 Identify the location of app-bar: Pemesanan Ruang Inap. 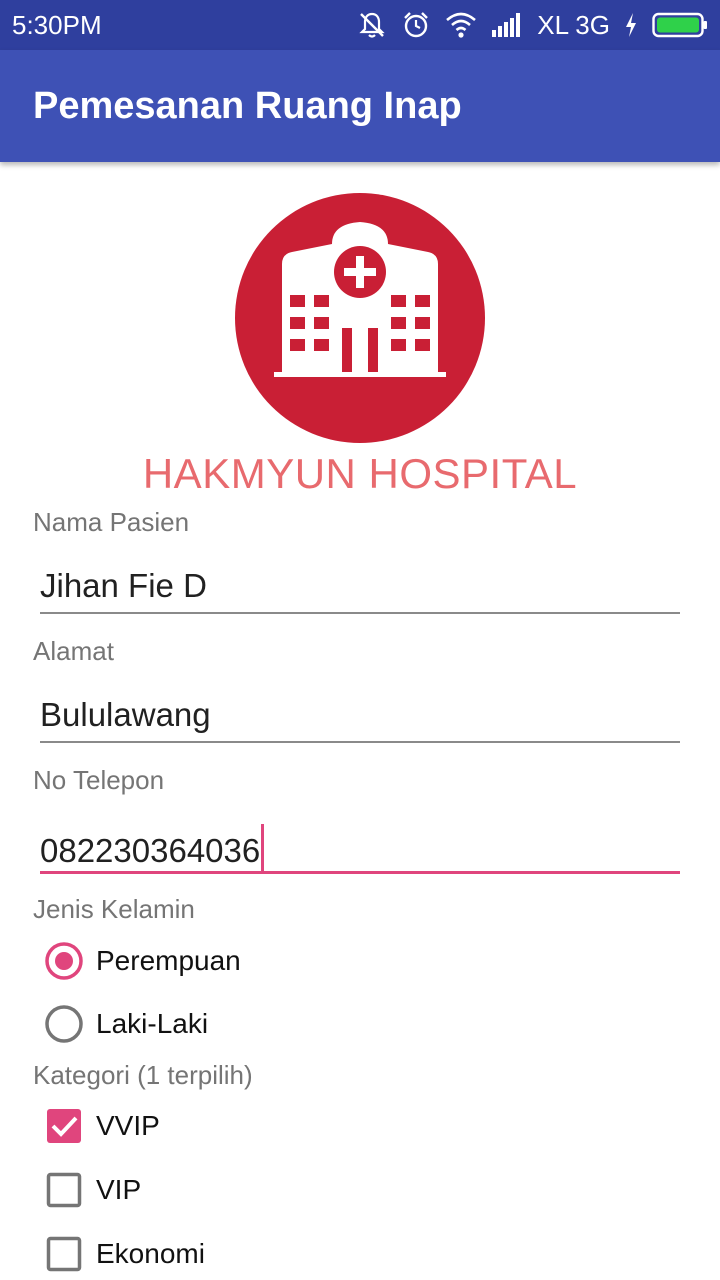
(360, 106).